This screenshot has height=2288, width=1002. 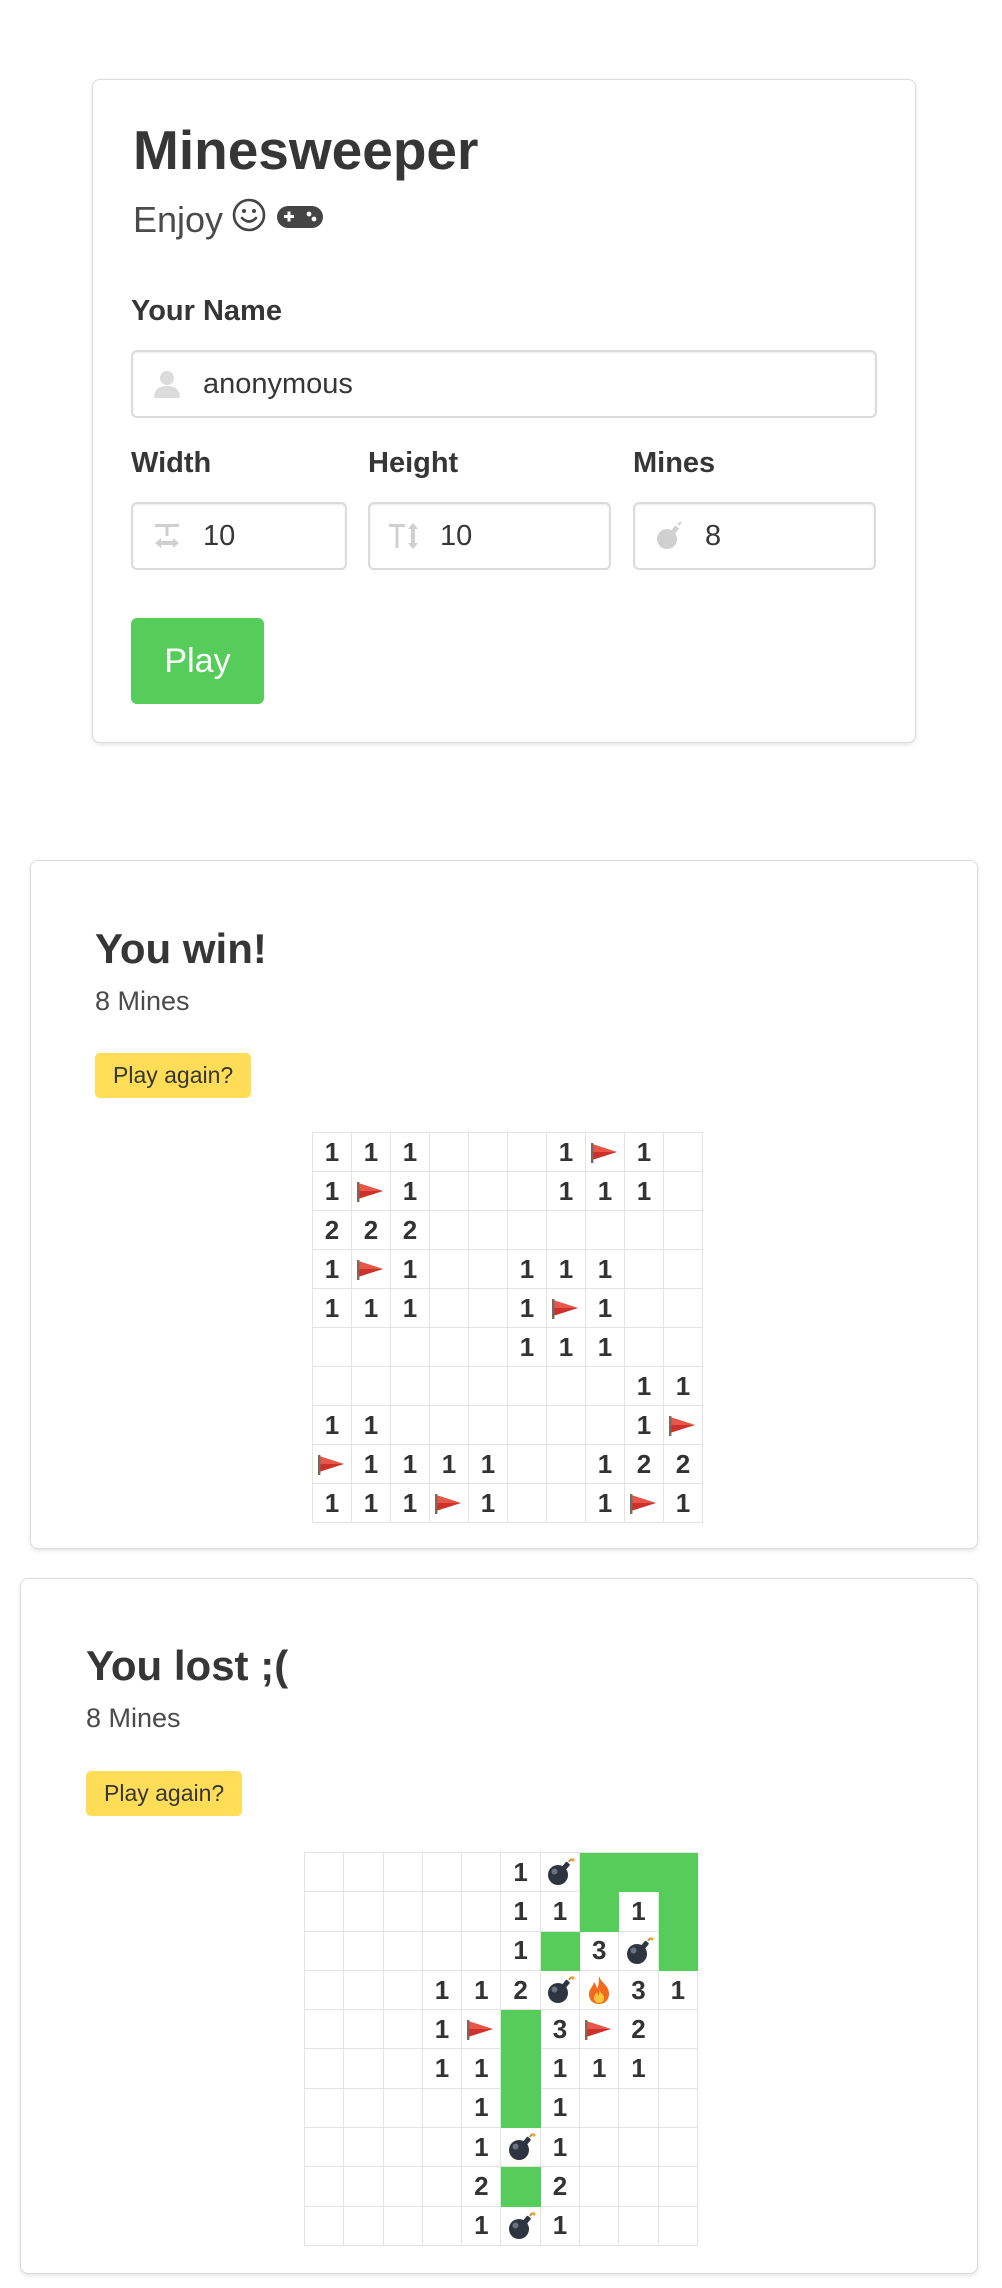 What do you see at coordinates (539, 384) in the screenshot?
I see `name-input` at bounding box center [539, 384].